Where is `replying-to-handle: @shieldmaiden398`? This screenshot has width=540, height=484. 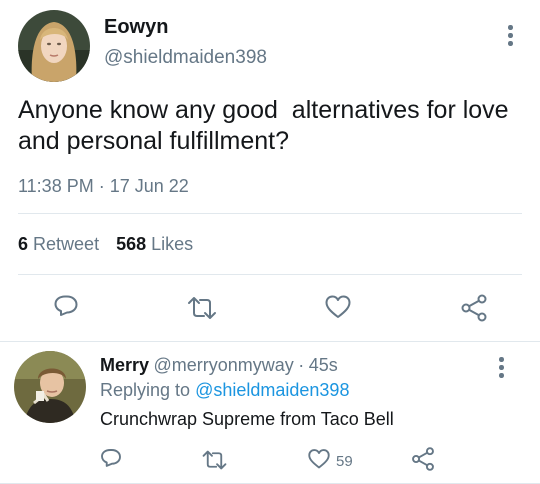
replying-to-handle: @shieldmaiden398 is located at coordinates (272, 390).